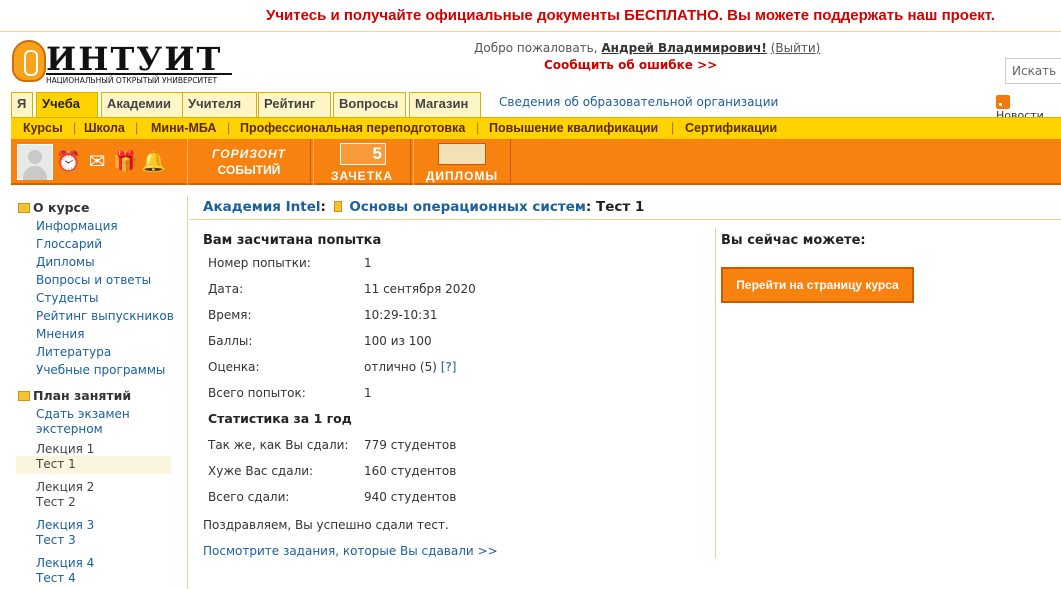  I want to click on subnav-school: Школа, so click(104, 128).